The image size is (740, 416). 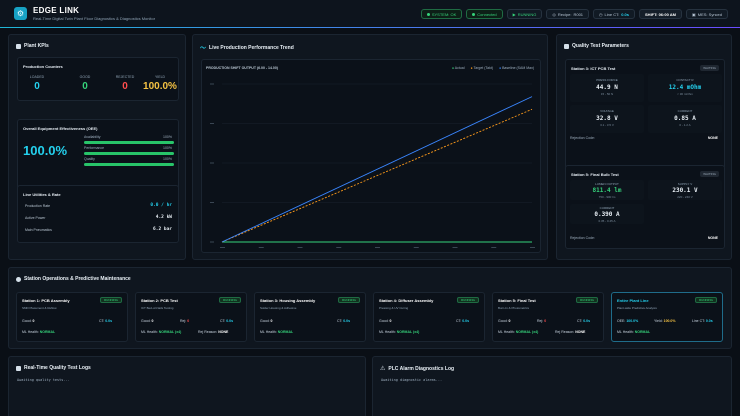 I want to click on counter-loaded: LOADED 0, so click(x=37, y=83).